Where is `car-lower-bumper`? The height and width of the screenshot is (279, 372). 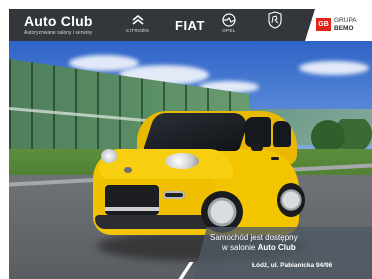
car-lower-bumper is located at coordinates (155, 222).